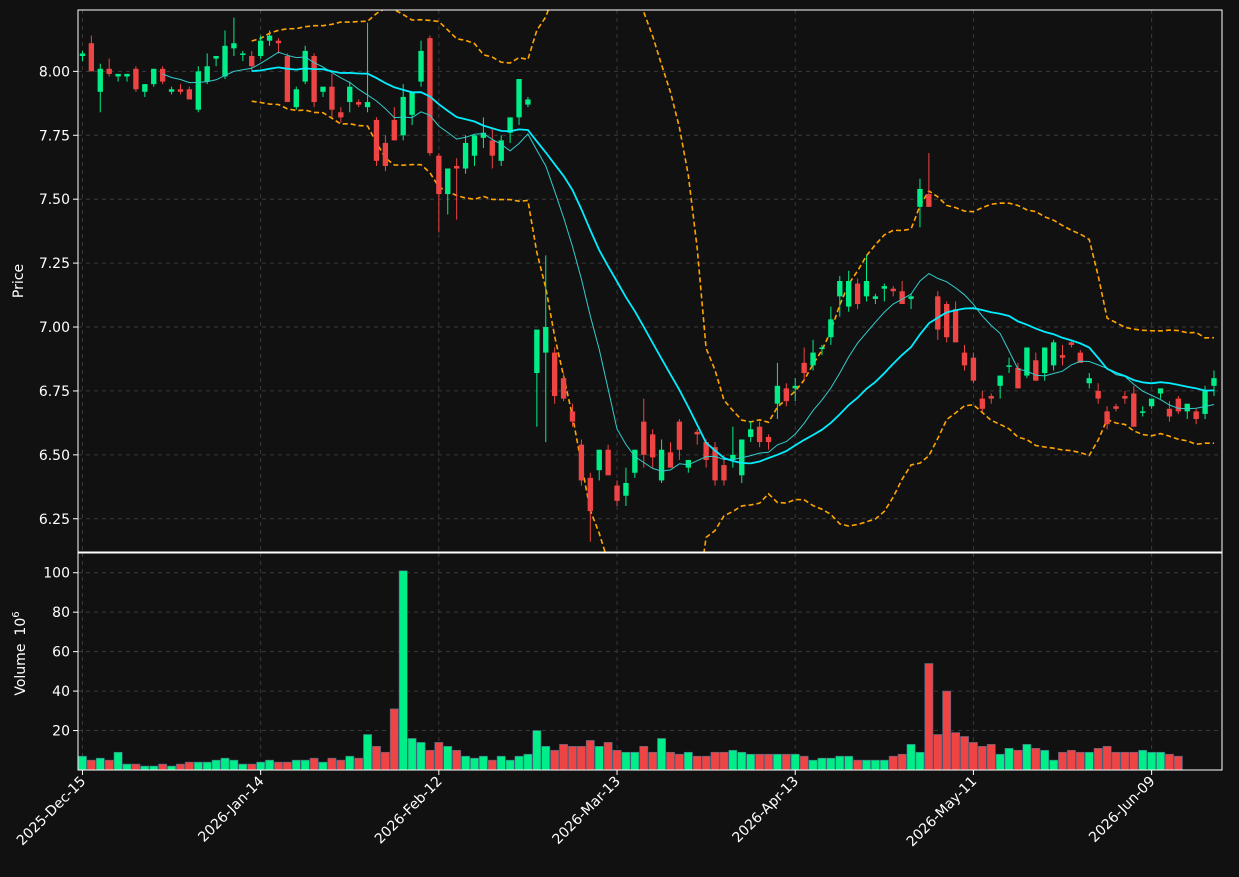 The height and width of the screenshot is (877, 1239). What do you see at coordinates (61, 732) in the screenshot?
I see `volume-tick-label: 20` at bounding box center [61, 732].